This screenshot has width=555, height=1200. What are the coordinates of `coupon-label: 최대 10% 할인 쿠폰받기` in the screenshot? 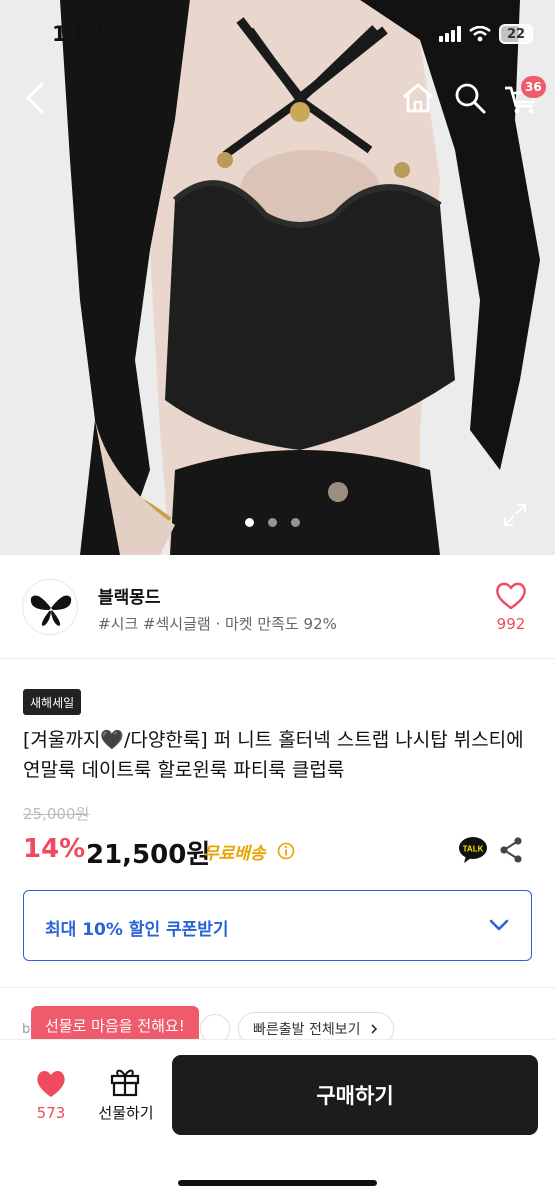 It's located at (137, 930).